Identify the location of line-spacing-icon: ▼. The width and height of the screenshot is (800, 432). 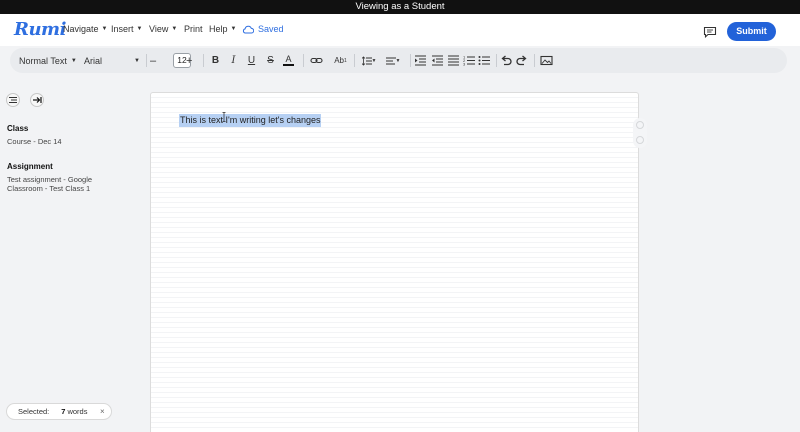
(369, 60).